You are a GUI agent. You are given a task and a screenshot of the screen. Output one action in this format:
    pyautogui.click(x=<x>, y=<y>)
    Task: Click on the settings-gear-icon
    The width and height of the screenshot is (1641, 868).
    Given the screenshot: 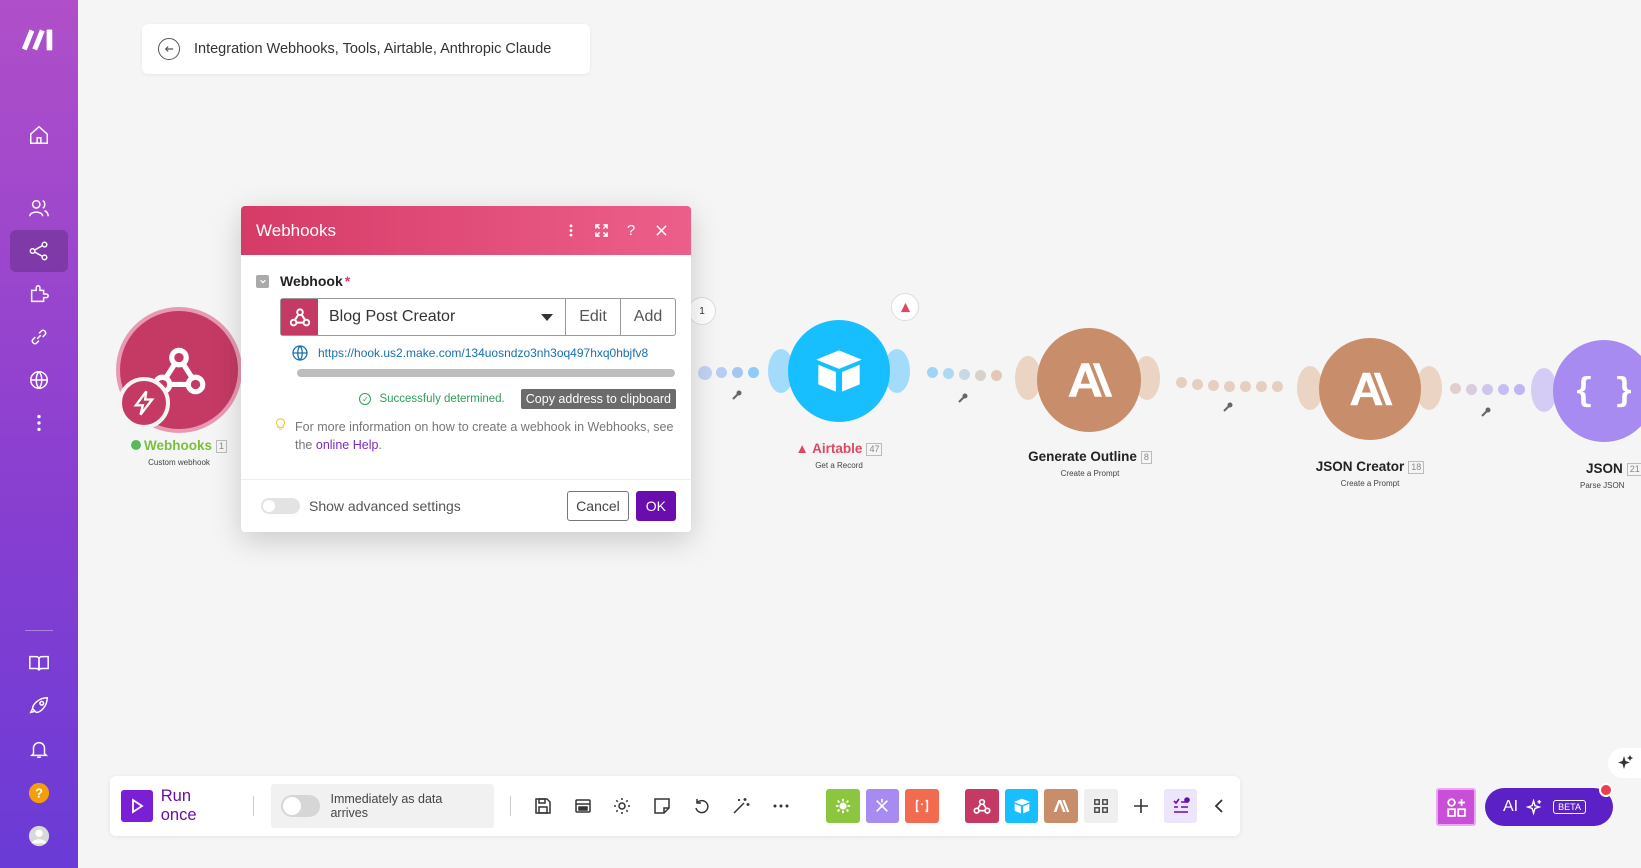 What is the action you would take?
    pyautogui.click(x=623, y=806)
    